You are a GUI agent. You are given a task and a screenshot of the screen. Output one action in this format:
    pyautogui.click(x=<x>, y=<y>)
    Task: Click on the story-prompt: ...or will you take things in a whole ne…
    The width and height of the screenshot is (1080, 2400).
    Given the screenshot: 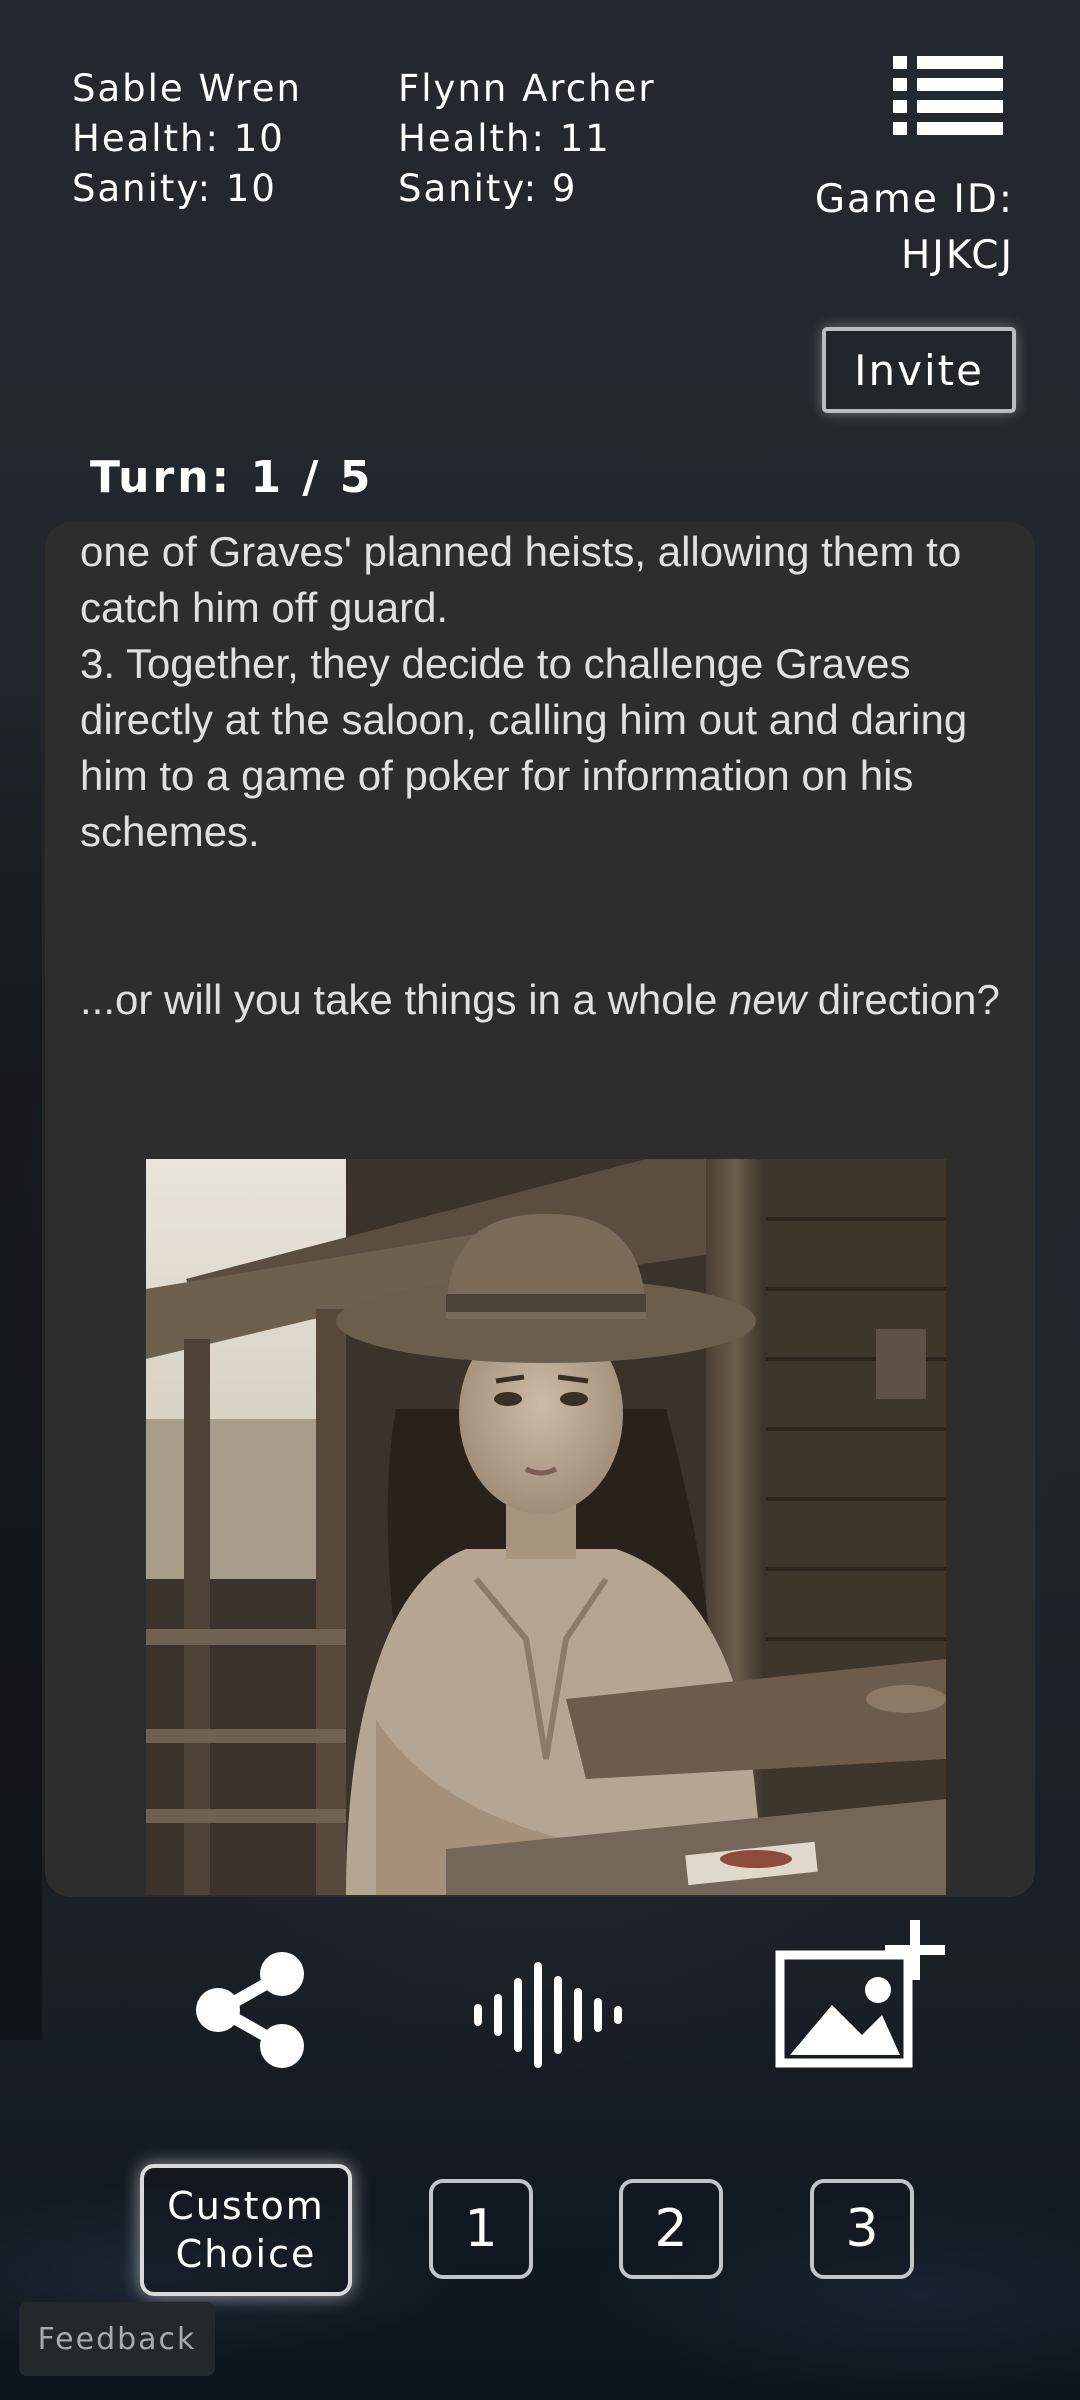 What is the action you would take?
    pyautogui.click(x=545, y=1000)
    